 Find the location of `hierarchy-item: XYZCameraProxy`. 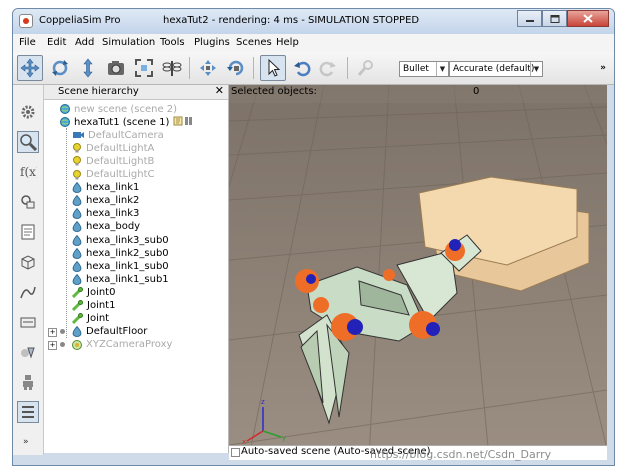

hierarchy-item: XYZCameraProxy is located at coordinates (122, 345).